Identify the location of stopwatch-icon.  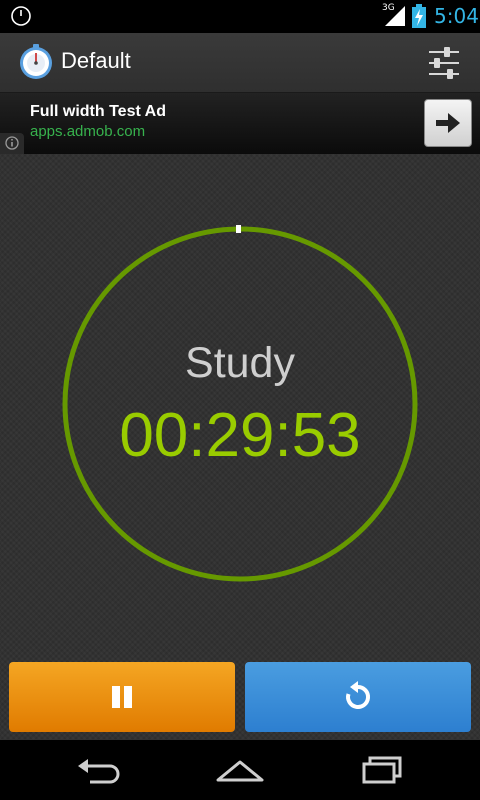
(36, 62).